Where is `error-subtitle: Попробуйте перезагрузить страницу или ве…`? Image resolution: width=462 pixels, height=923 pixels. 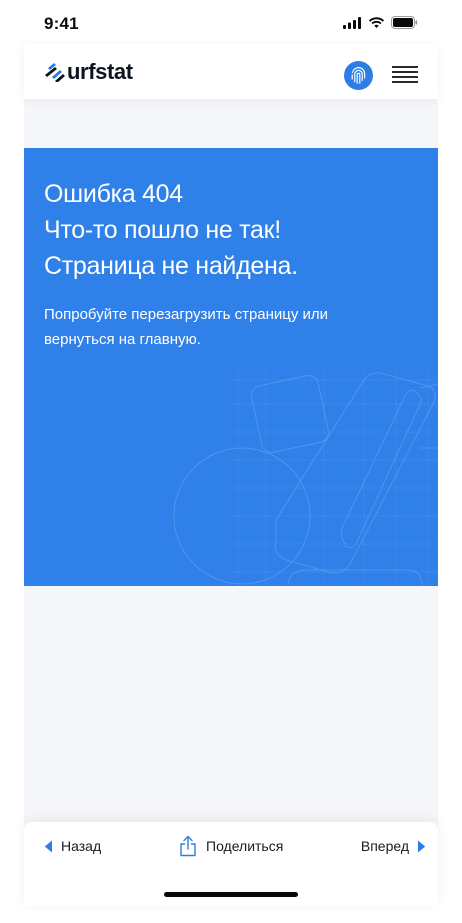 error-subtitle: Попробуйте перезагрузить страницу или ве… is located at coordinates (186, 327).